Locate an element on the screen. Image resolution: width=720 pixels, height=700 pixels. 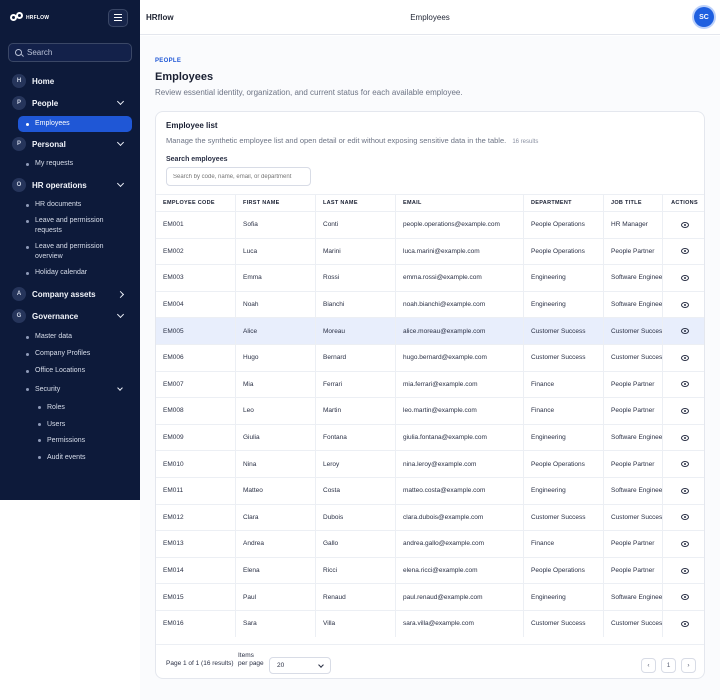
sidebar-item-leave-overview: Leave and permission overview is located at coordinates (75, 252).